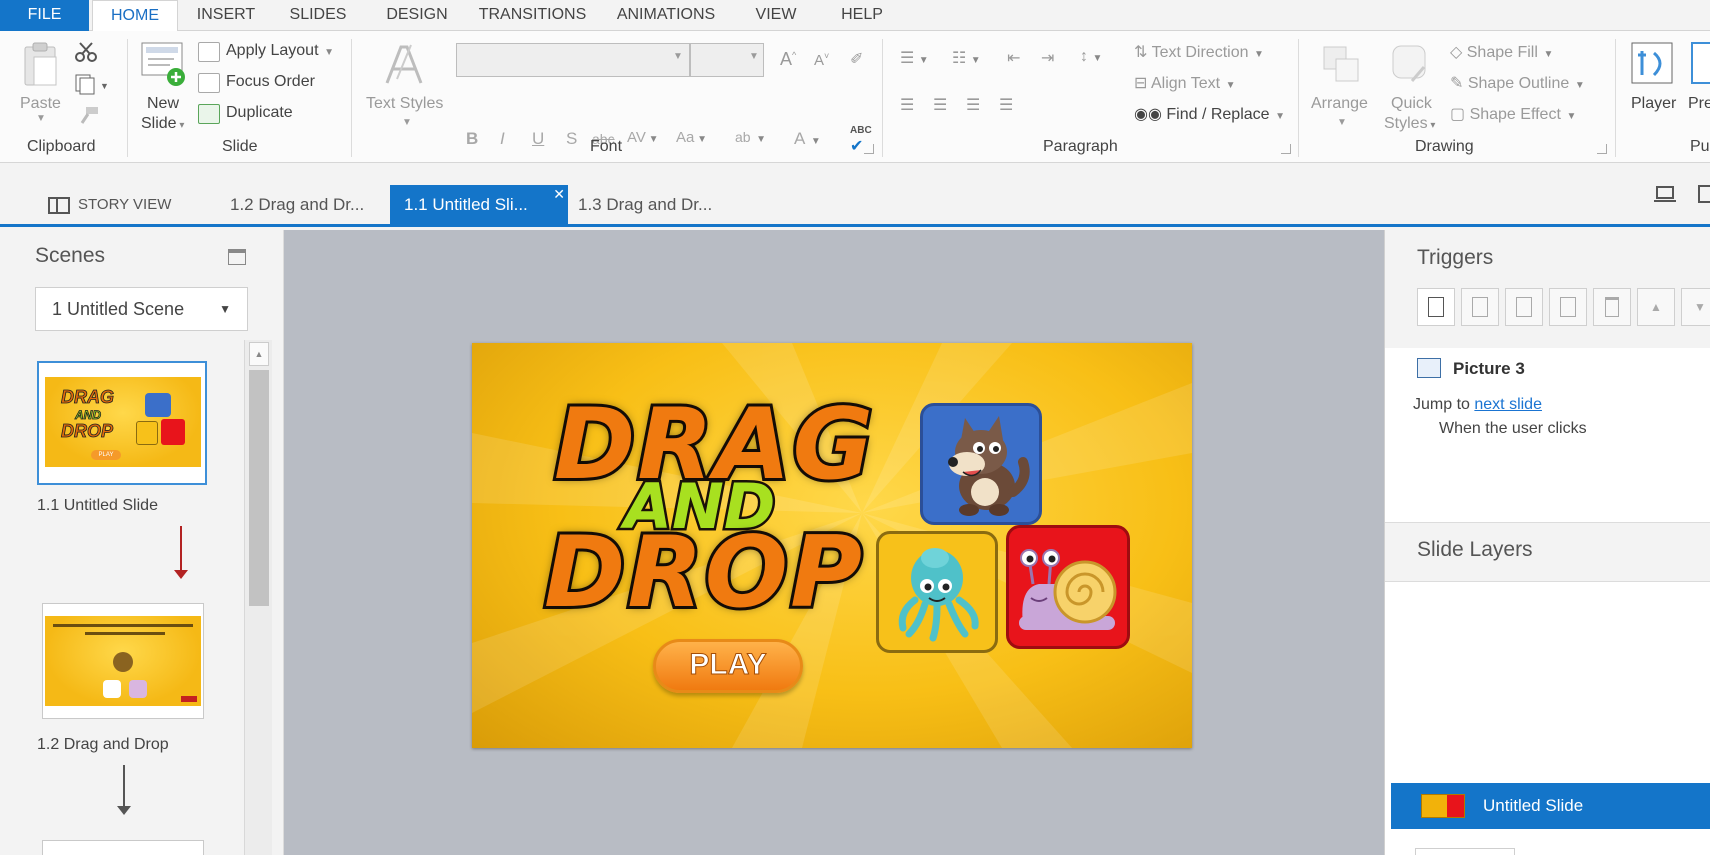 Image resolution: width=1710 pixels, height=855 pixels. Describe the element at coordinates (41, 118) in the screenshot. I see `paste-caret-icon: ▼` at that location.